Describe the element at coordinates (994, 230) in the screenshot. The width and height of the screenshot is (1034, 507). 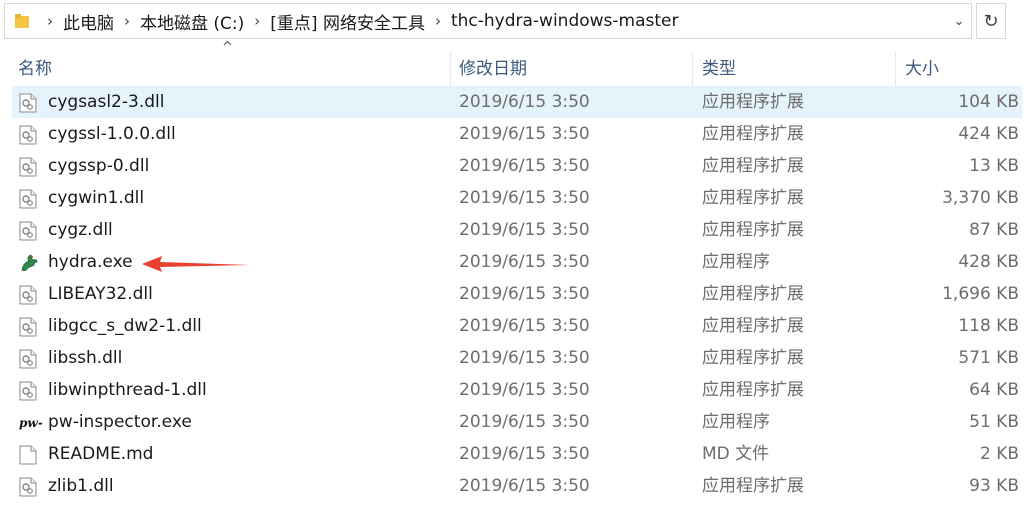
I see `file-size: 87 KB` at that location.